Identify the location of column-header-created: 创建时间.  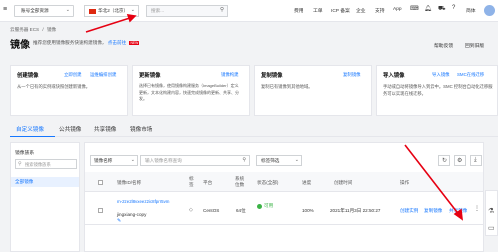
(343, 182).